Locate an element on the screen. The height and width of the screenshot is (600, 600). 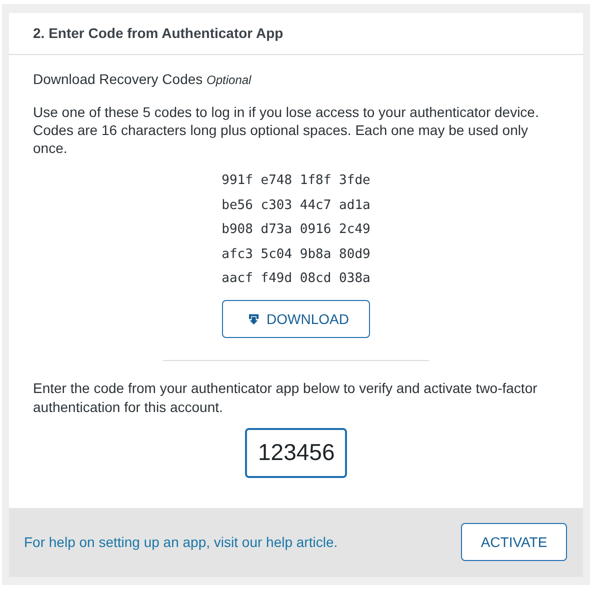
recovery-heading: Download Recovery Codes is located at coordinates (118, 79).